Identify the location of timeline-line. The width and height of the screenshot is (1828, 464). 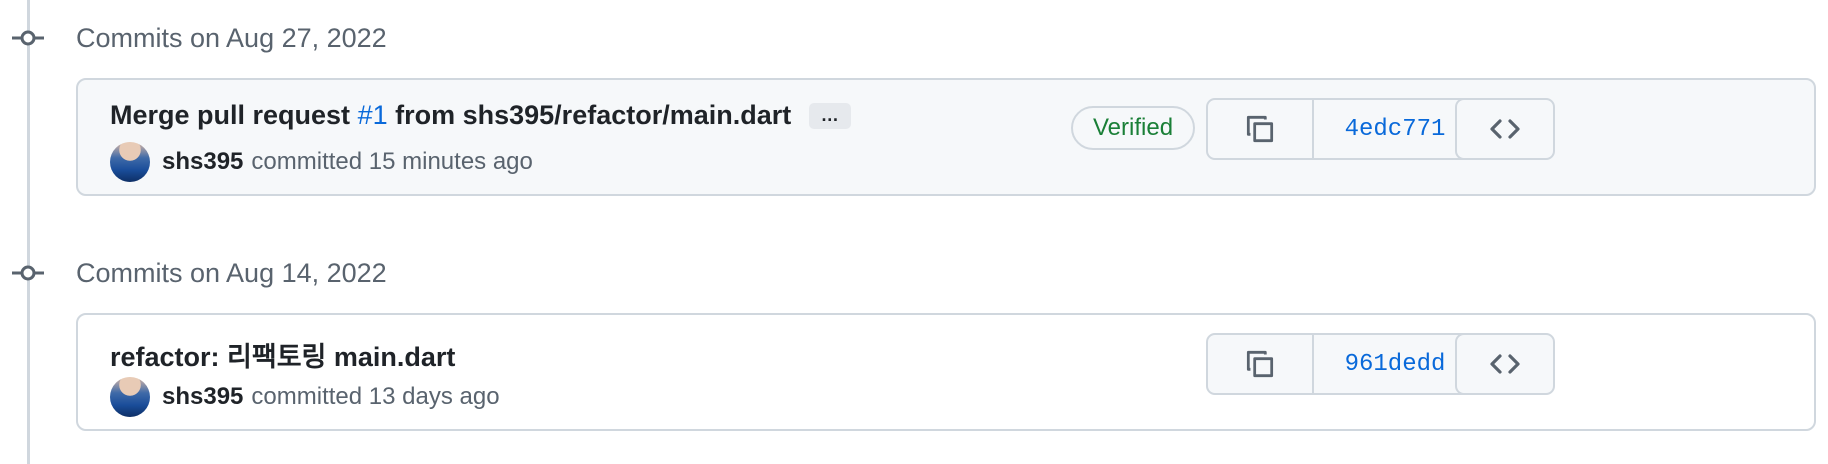
(28, 232).